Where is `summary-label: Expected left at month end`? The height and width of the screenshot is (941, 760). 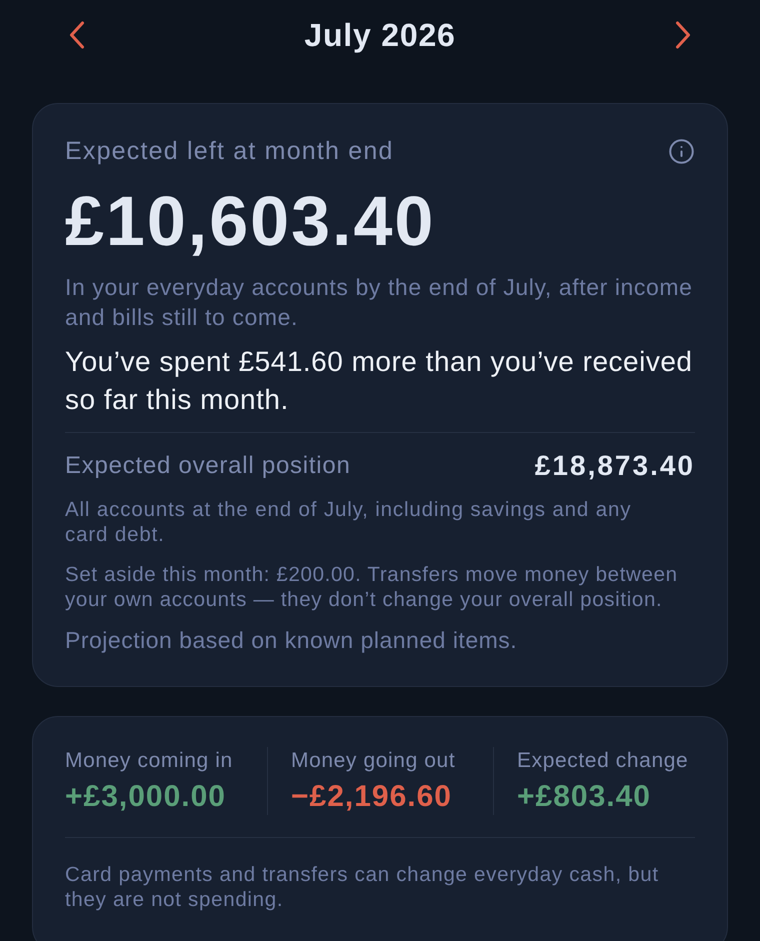
summary-label: Expected left at month end is located at coordinates (229, 151).